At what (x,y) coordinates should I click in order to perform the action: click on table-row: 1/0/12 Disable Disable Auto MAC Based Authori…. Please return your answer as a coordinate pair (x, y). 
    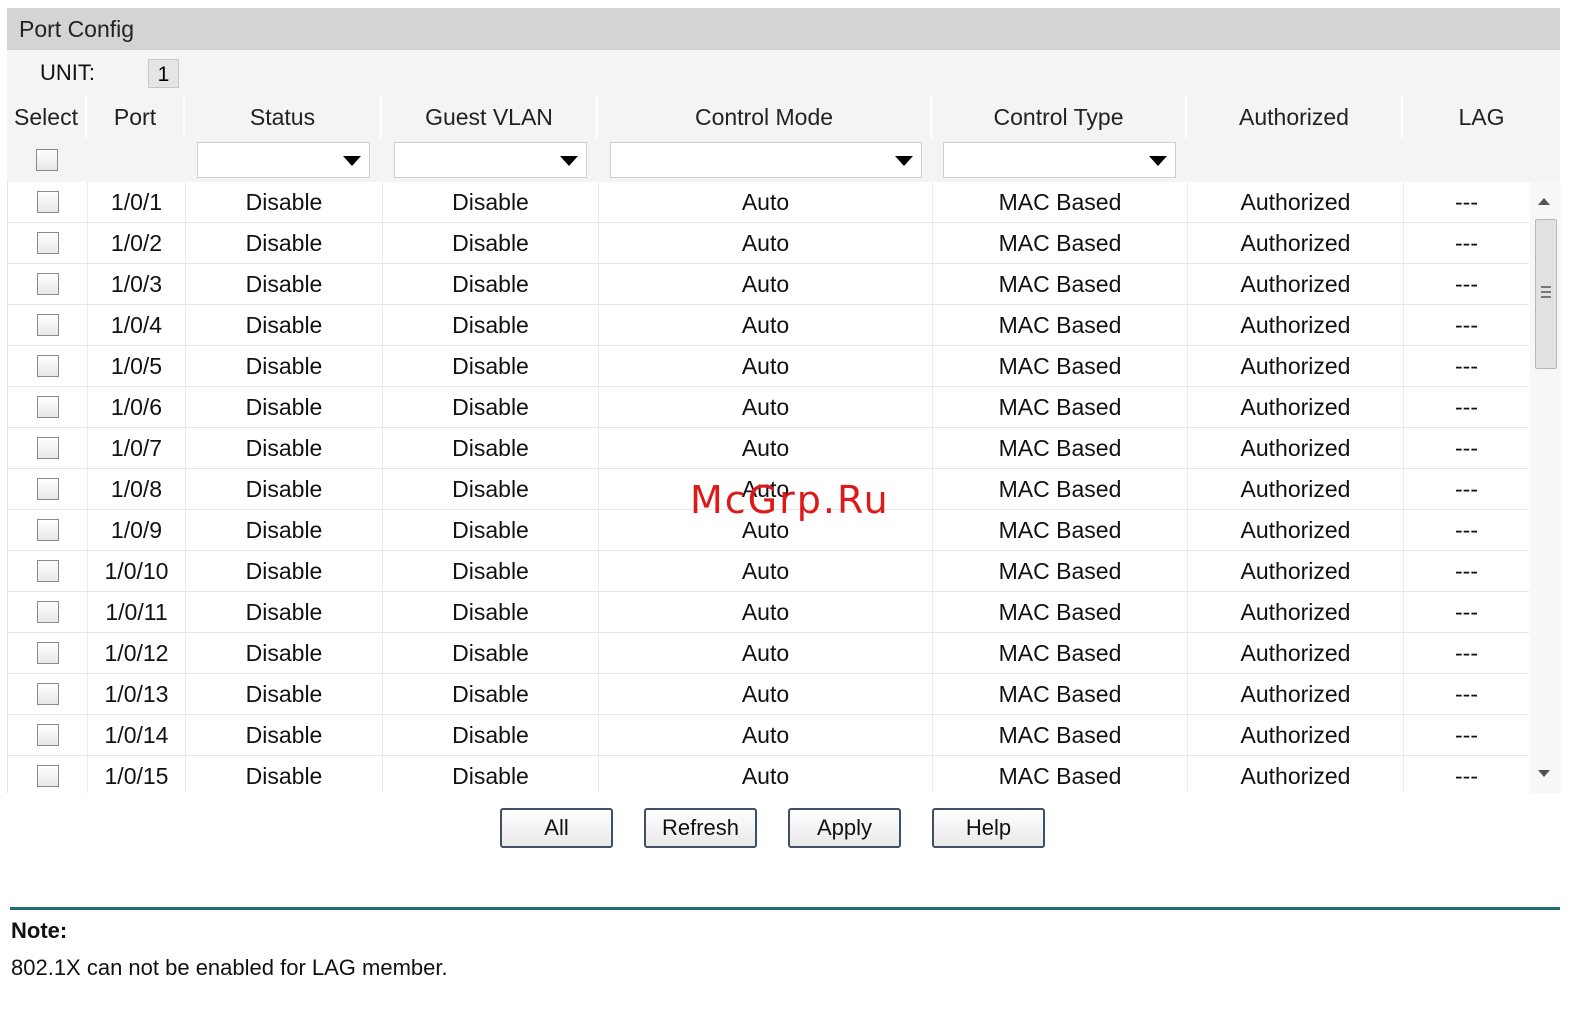
    Looking at the image, I should click on (768, 653).